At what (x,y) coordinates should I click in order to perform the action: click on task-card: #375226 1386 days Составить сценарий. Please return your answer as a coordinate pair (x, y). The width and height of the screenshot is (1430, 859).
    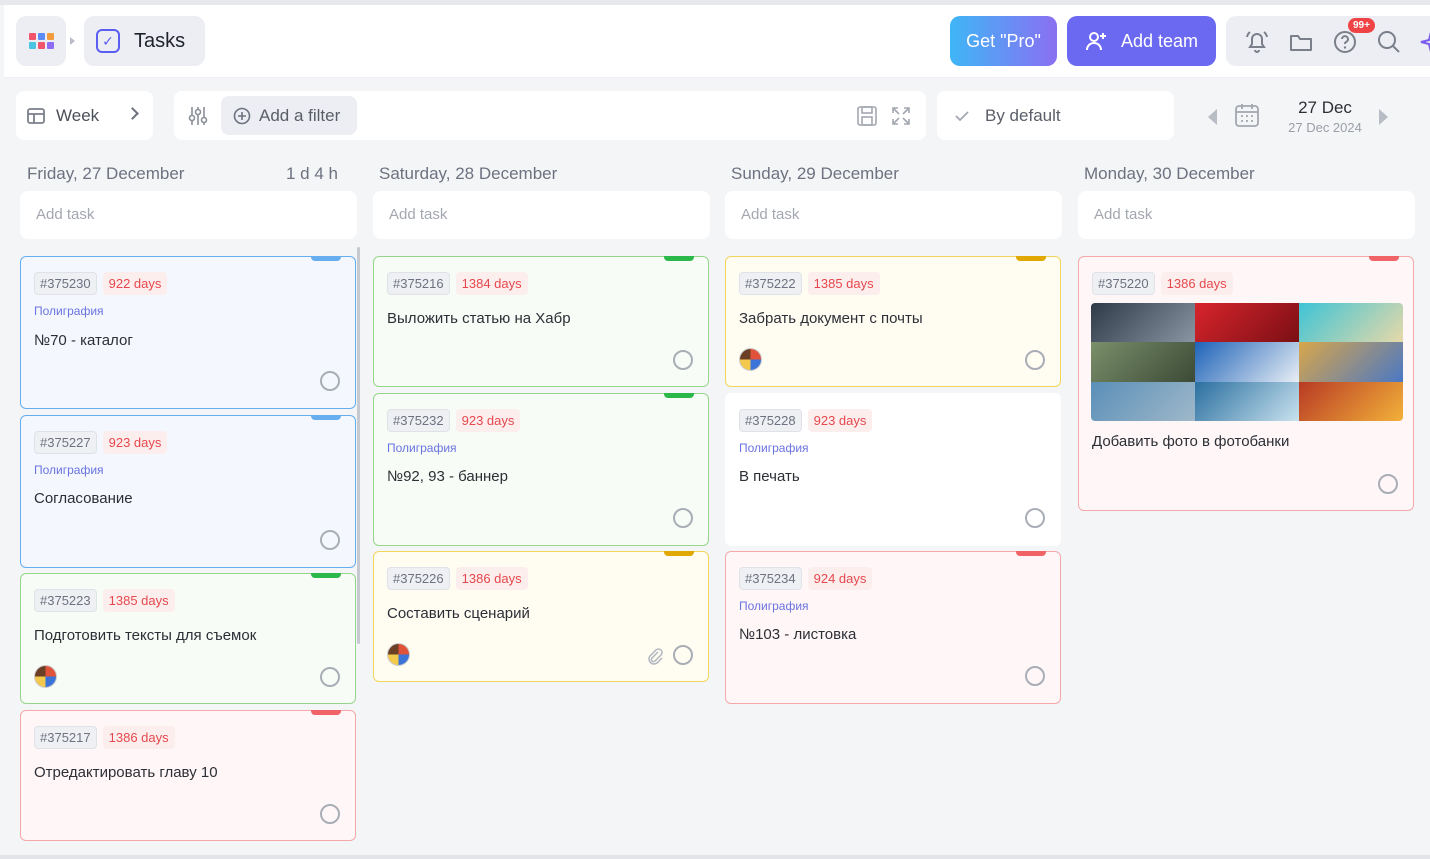
    Looking at the image, I should click on (541, 616).